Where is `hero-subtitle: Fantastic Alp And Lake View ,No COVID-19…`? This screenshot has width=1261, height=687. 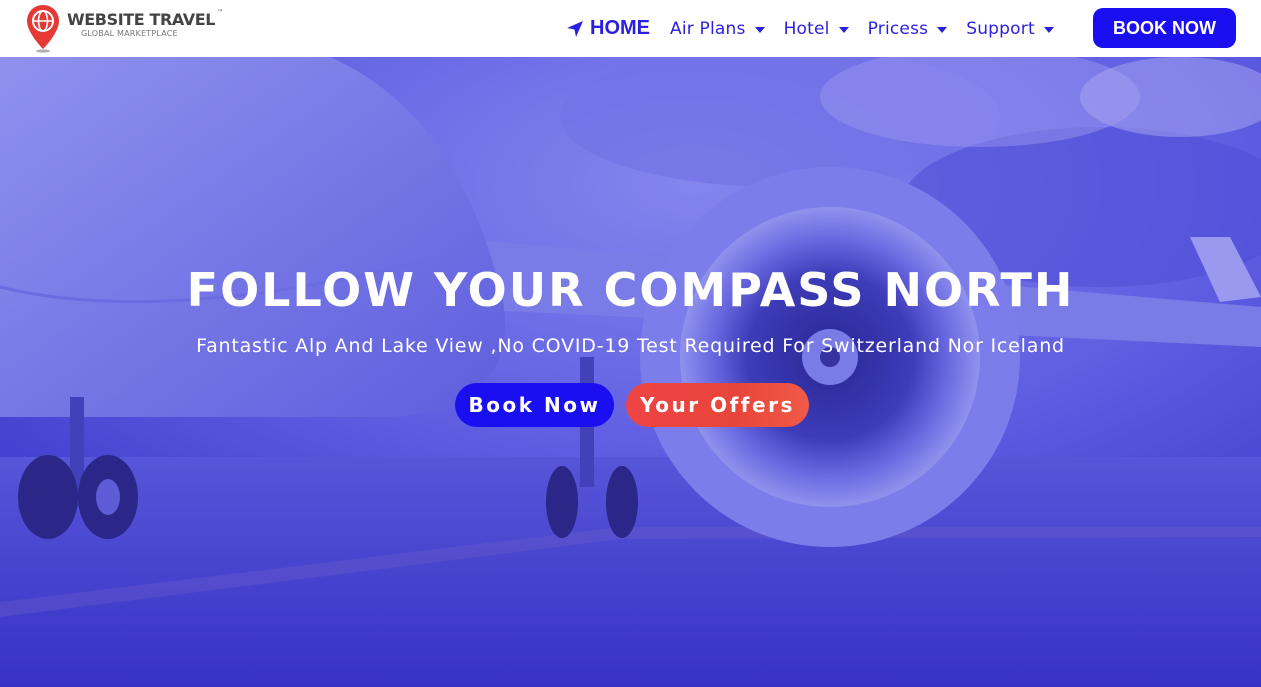
hero-subtitle: Fantastic Alp And Lake View ,No COVID-19… is located at coordinates (630, 346).